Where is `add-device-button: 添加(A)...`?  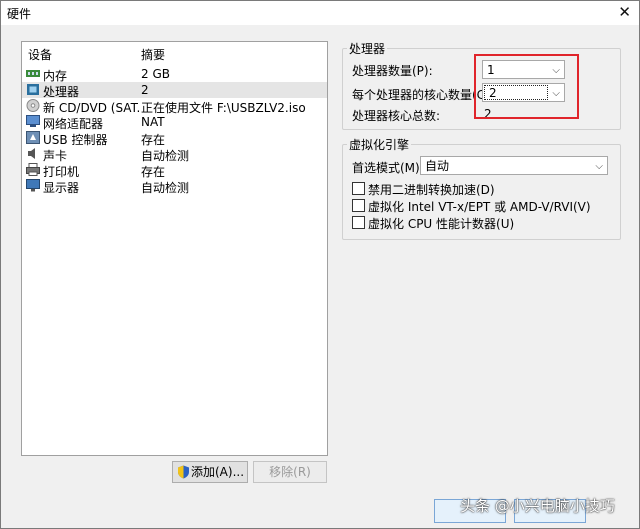
add-device-button: 添加(A)... is located at coordinates (210, 472).